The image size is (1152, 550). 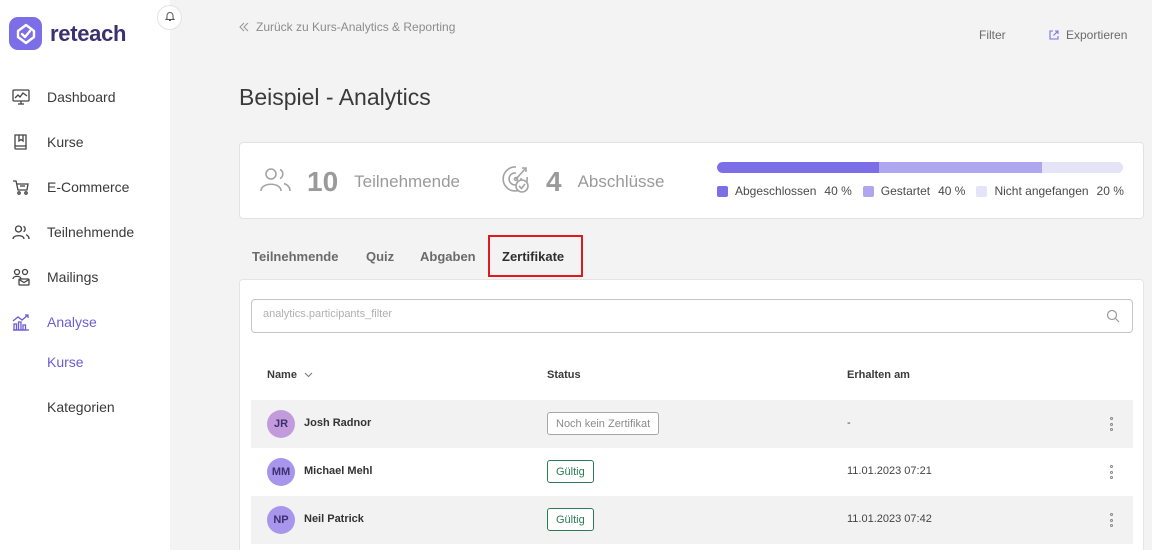 What do you see at coordinates (244, 27) in the screenshot?
I see `double-chevron-left-icon` at bounding box center [244, 27].